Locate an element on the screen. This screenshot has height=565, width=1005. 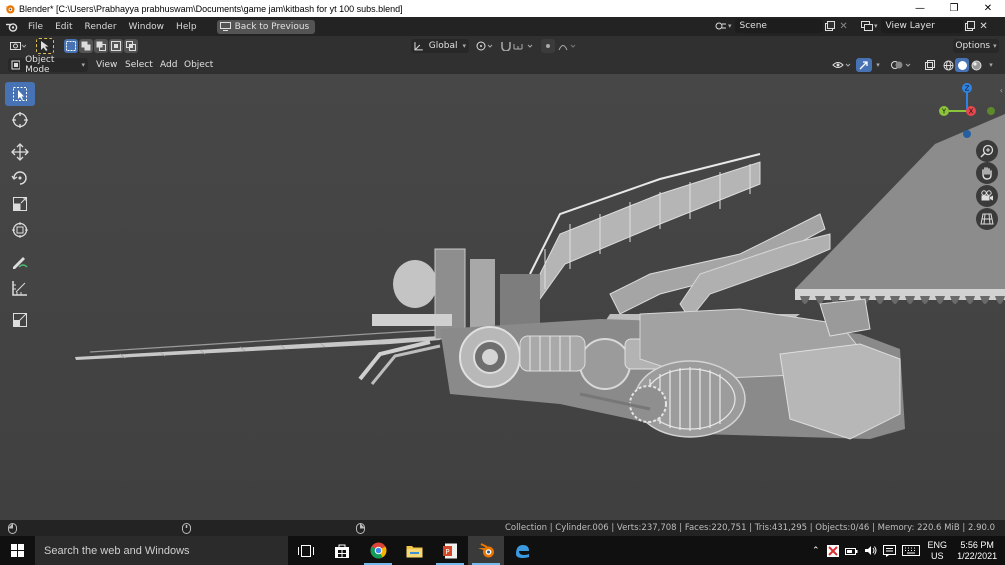
taskbar-store-app is located at coordinates (342, 550).